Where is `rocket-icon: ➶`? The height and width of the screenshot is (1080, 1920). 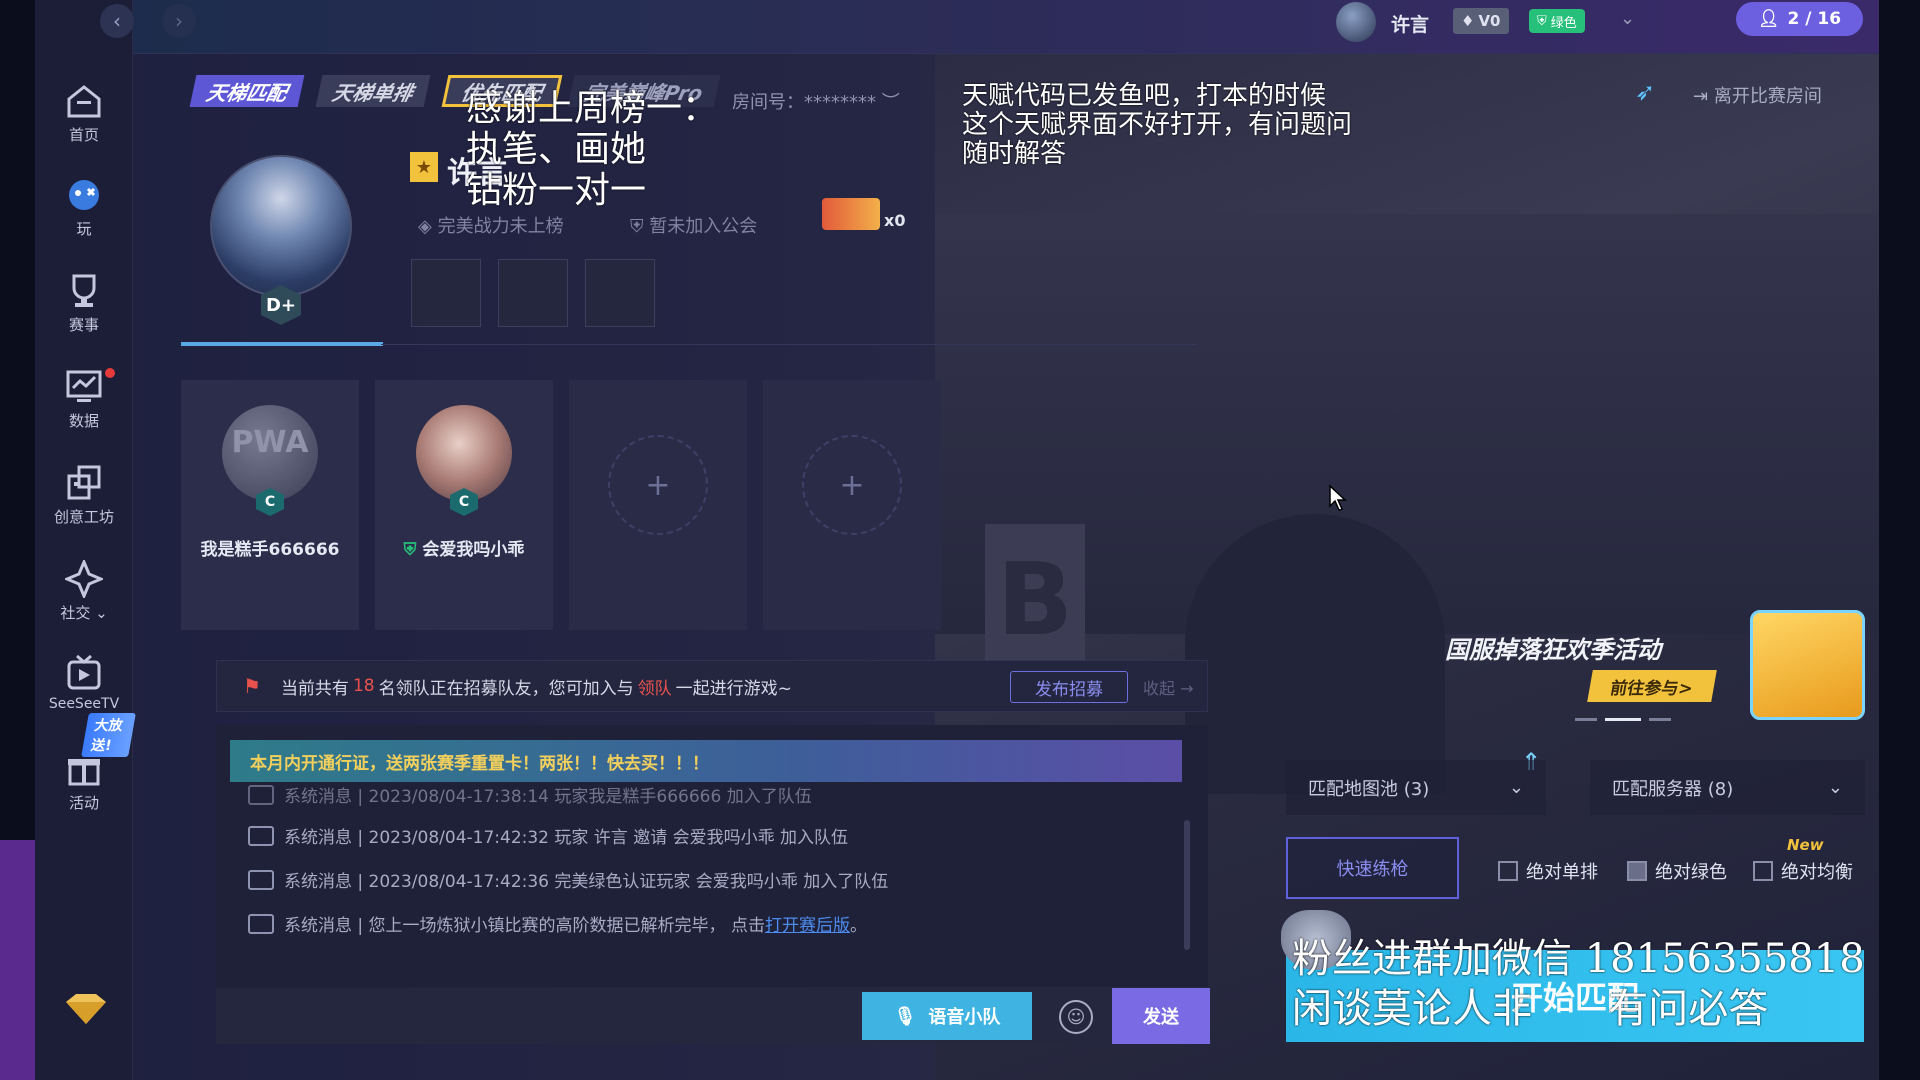 rocket-icon: ➶ is located at coordinates (1645, 92).